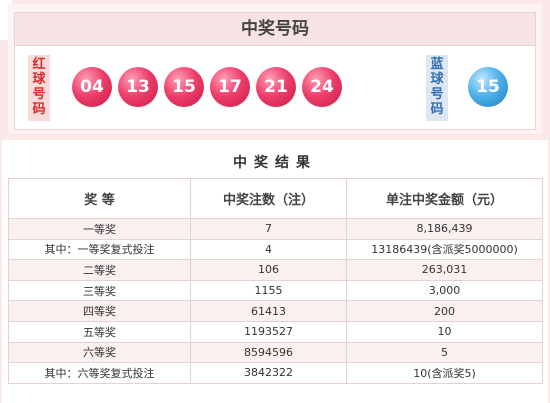 The image size is (550, 403). What do you see at coordinates (444, 198) in the screenshot?
I see `column-header-prize-amount: 单注中奖金额（元）` at bounding box center [444, 198].